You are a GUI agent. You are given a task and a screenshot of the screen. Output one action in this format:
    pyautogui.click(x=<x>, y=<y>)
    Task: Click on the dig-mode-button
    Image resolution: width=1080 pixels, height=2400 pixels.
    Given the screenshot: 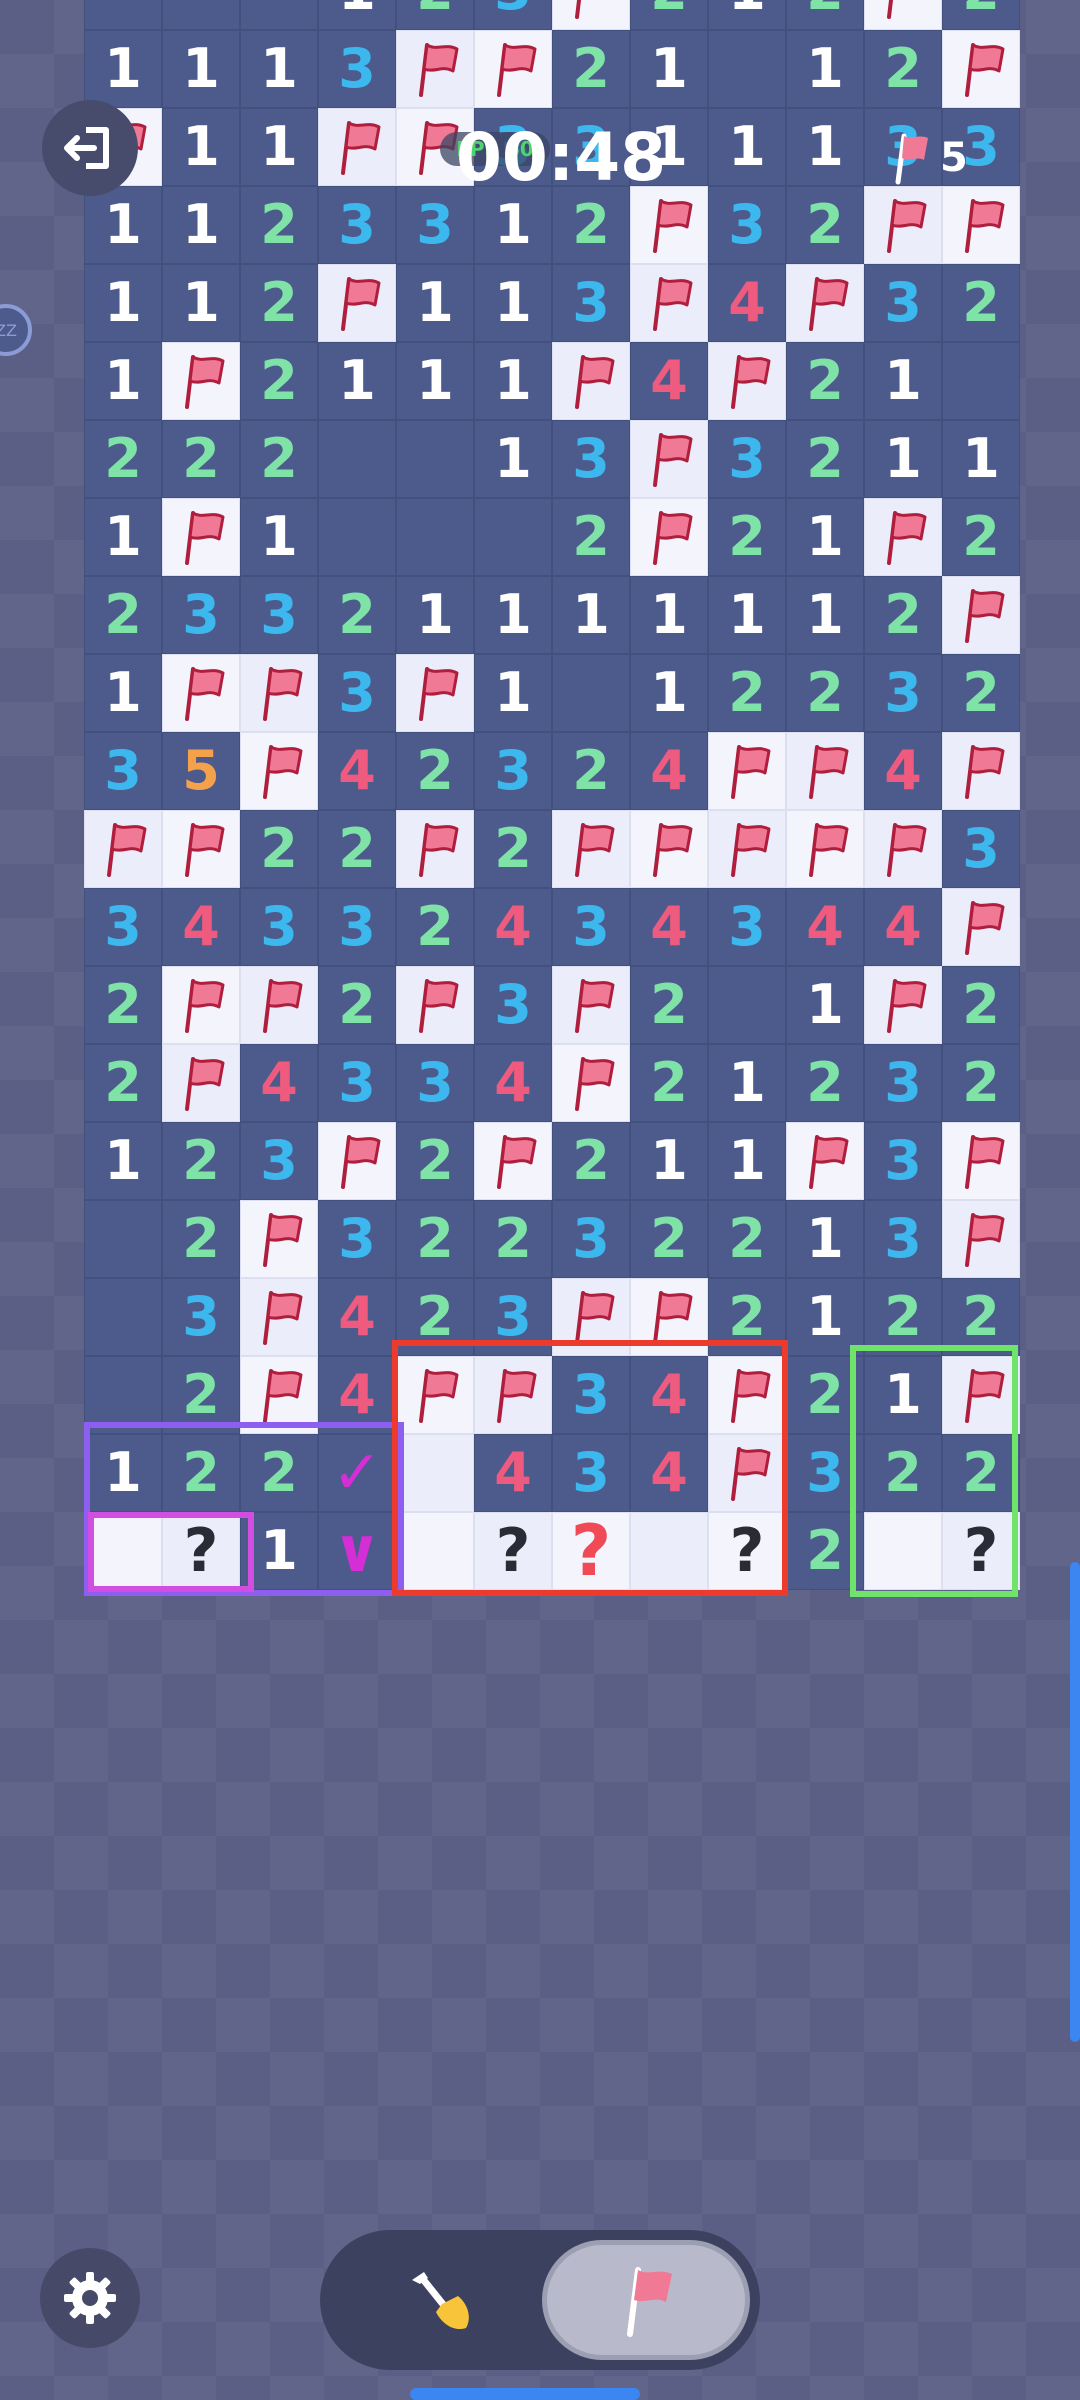 What is the action you would take?
    pyautogui.click(x=440, y=2300)
    